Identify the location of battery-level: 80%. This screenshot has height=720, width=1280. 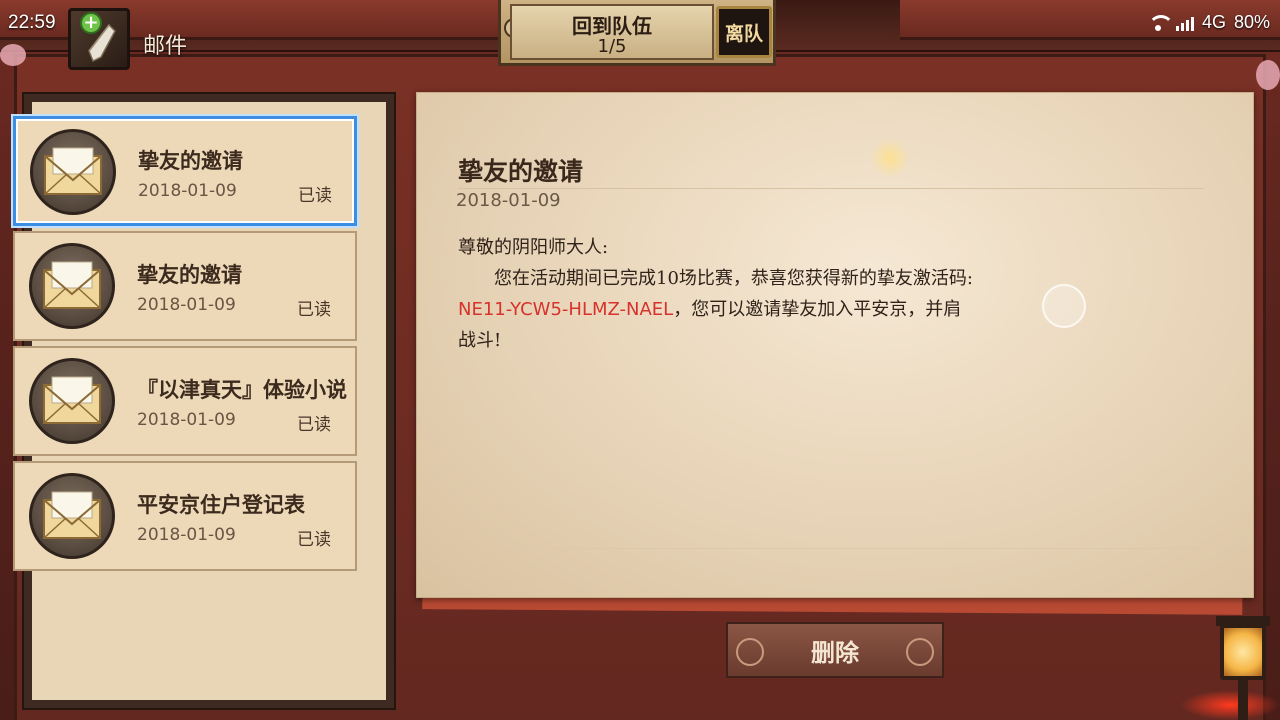
(1251, 22).